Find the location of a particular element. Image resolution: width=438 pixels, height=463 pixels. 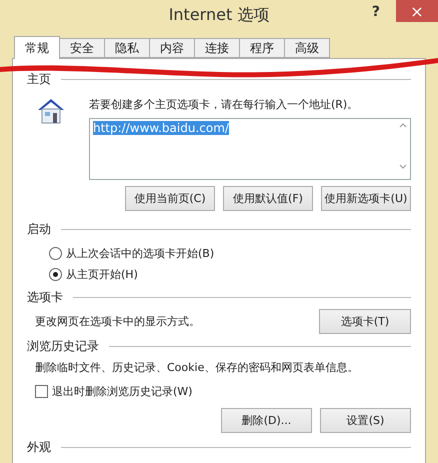

tab: 程序 is located at coordinates (262, 48).